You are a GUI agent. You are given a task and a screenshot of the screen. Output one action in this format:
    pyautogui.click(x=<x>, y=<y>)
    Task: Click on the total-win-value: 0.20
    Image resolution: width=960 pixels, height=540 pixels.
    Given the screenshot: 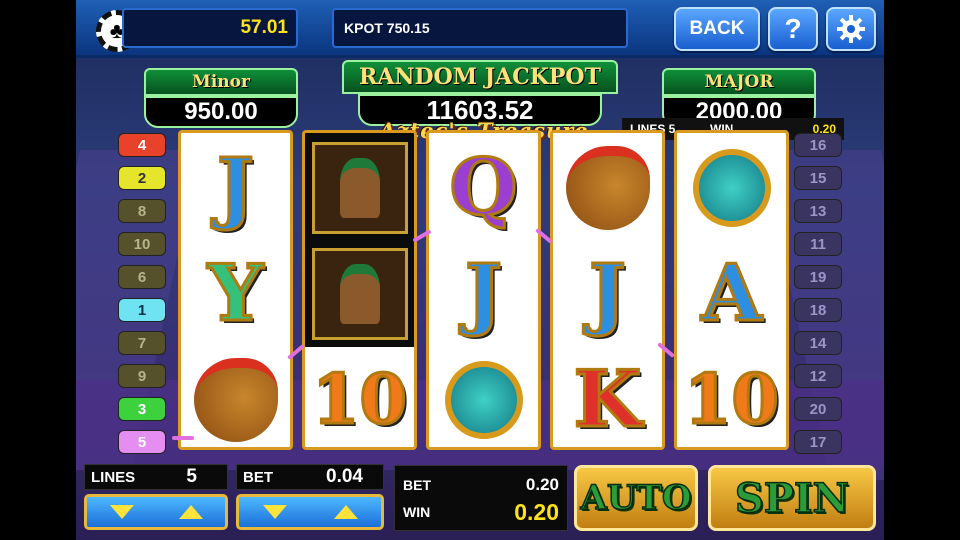 What is the action you would take?
    pyautogui.click(x=536, y=511)
    